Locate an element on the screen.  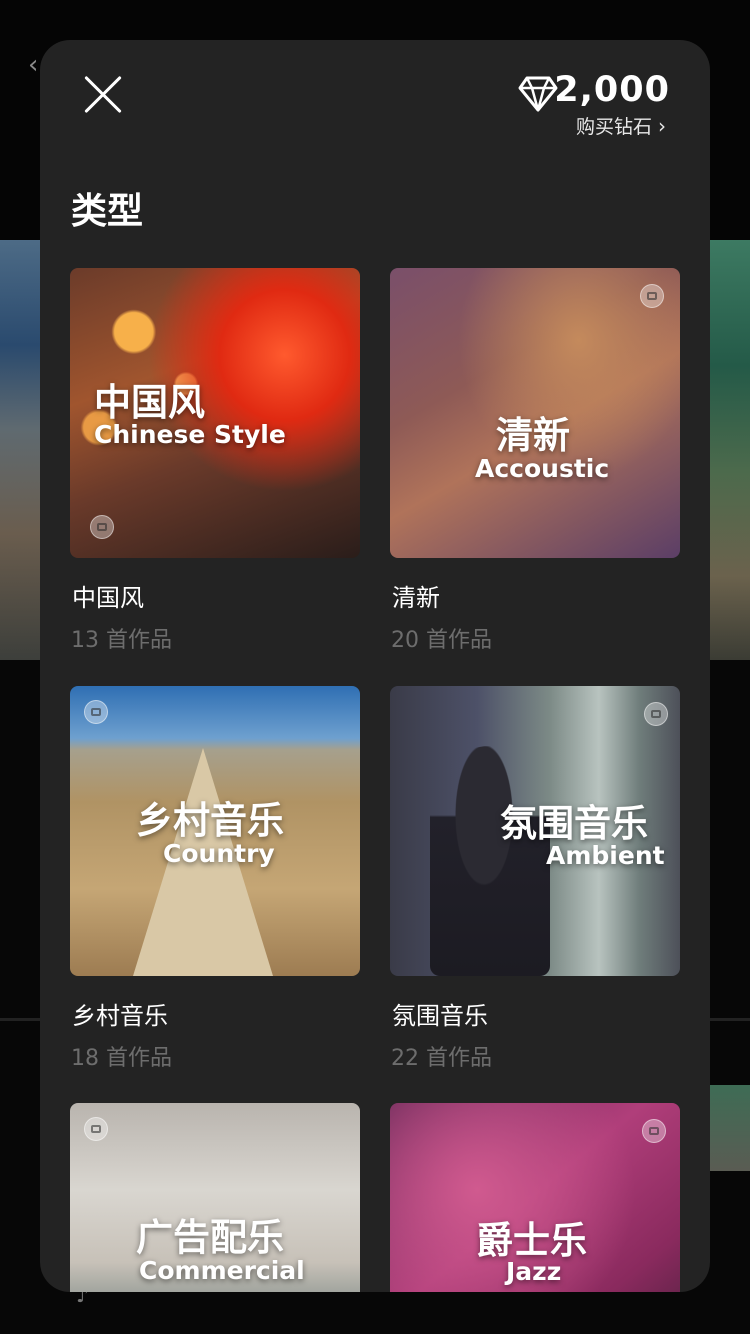
genre-card-ambient: 氛围音乐 Ambient 氛围音乐 22 首作品 is located at coordinates (535, 878).